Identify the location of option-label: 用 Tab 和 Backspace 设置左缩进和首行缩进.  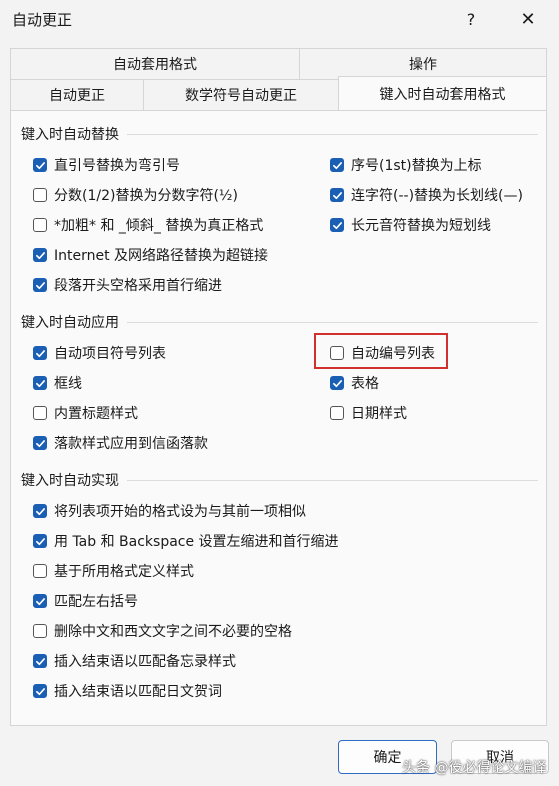
(196, 542).